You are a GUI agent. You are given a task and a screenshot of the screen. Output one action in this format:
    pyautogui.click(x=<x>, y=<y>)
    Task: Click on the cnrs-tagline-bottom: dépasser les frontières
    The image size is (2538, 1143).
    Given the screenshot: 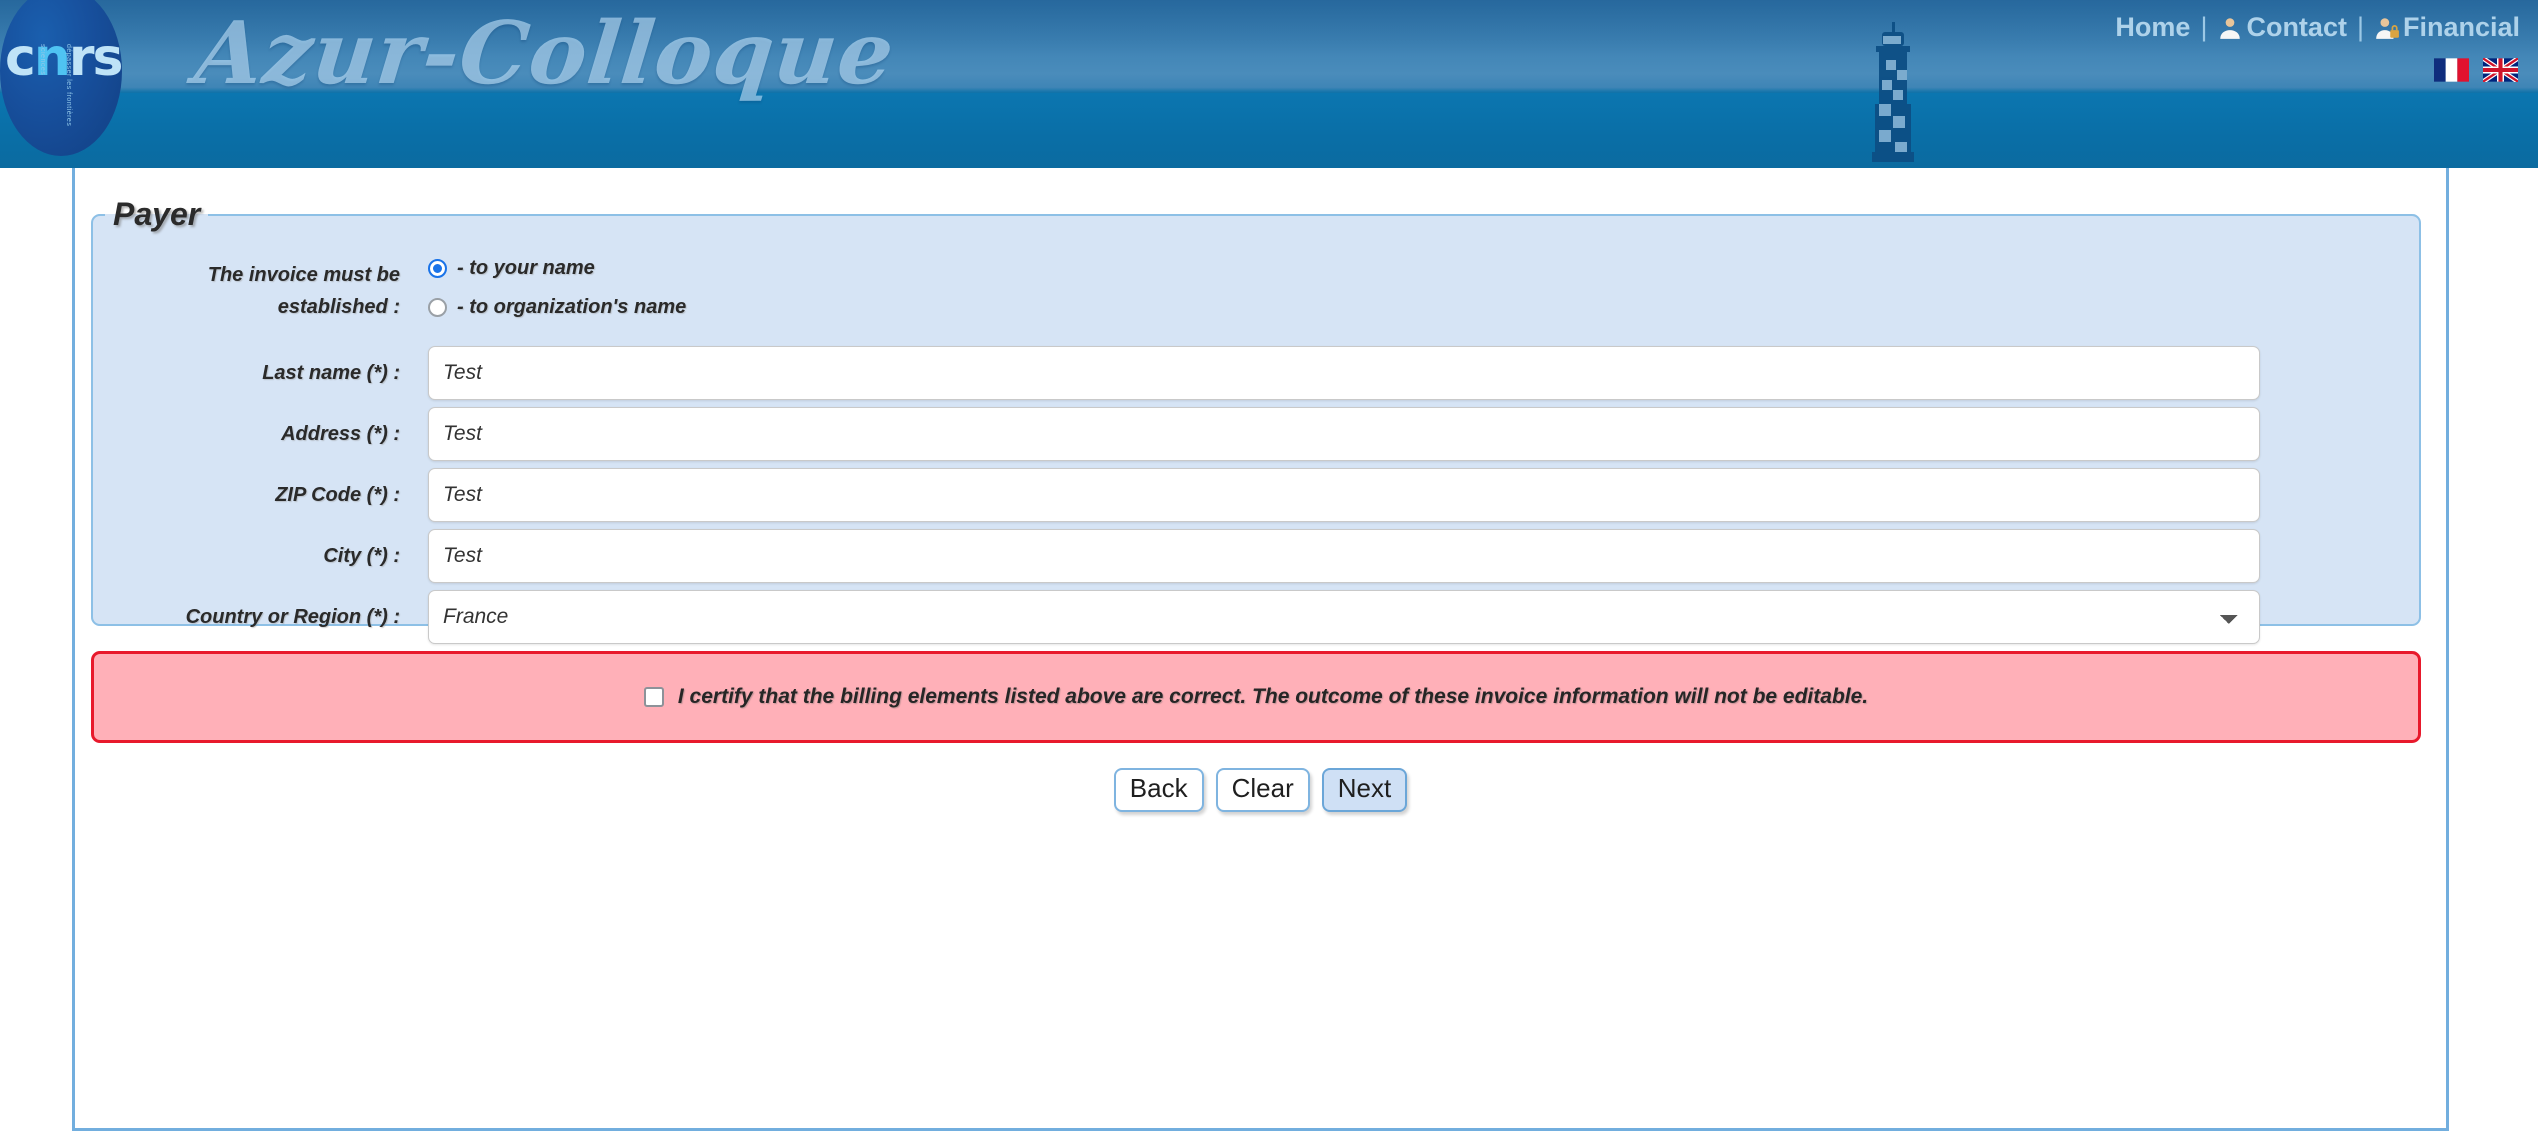 What is the action you would take?
    pyautogui.click(x=68, y=85)
    